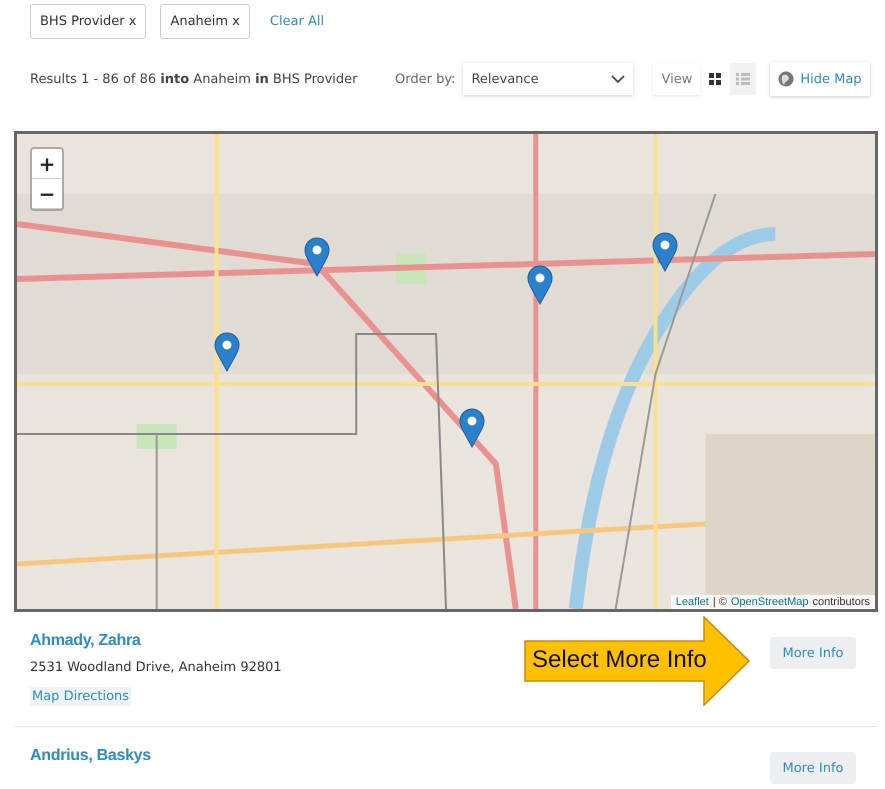 This screenshot has height=789, width=885. What do you see at coordinates (841, 602) in the screenshot?
I see `attribution-text: contributors` at bounding box center [841, 602].